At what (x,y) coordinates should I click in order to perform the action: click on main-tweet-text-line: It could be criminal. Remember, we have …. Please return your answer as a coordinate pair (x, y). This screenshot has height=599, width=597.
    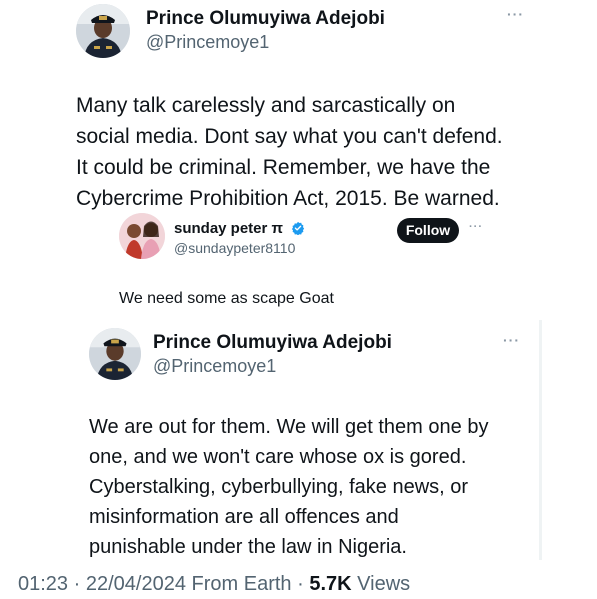
    Looking at the image, I should click on (283, 167).